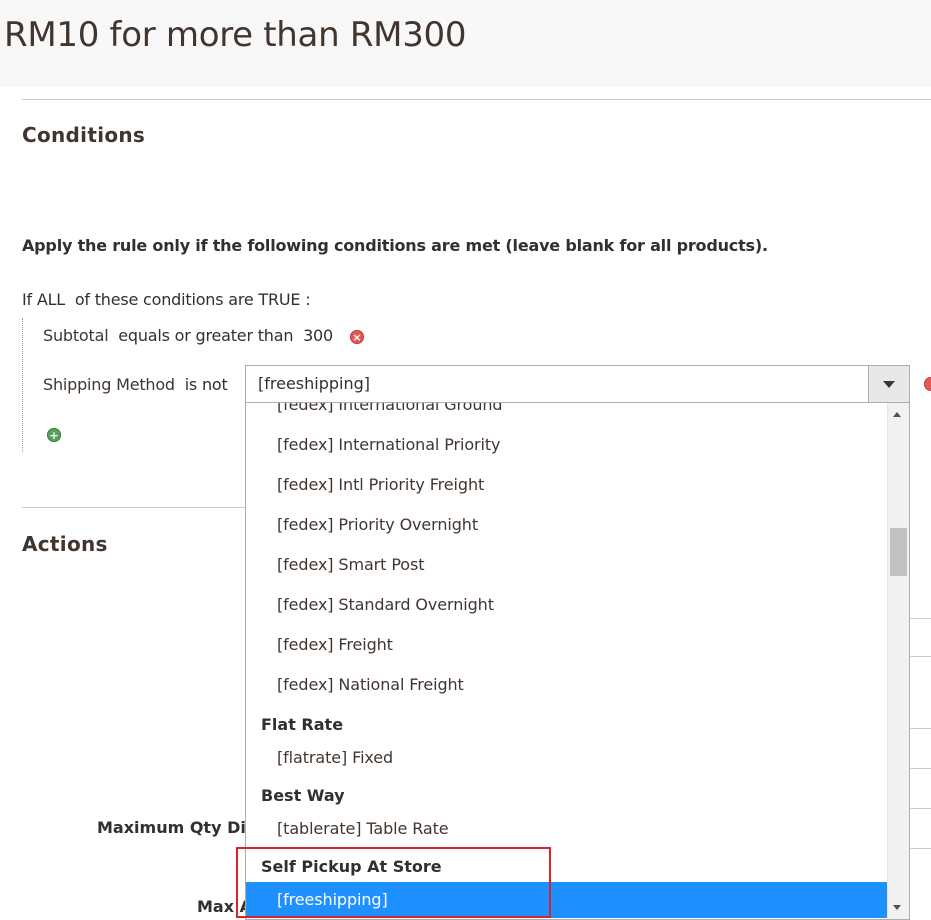  I want to click on select-toggle-button, so click(888, 384).